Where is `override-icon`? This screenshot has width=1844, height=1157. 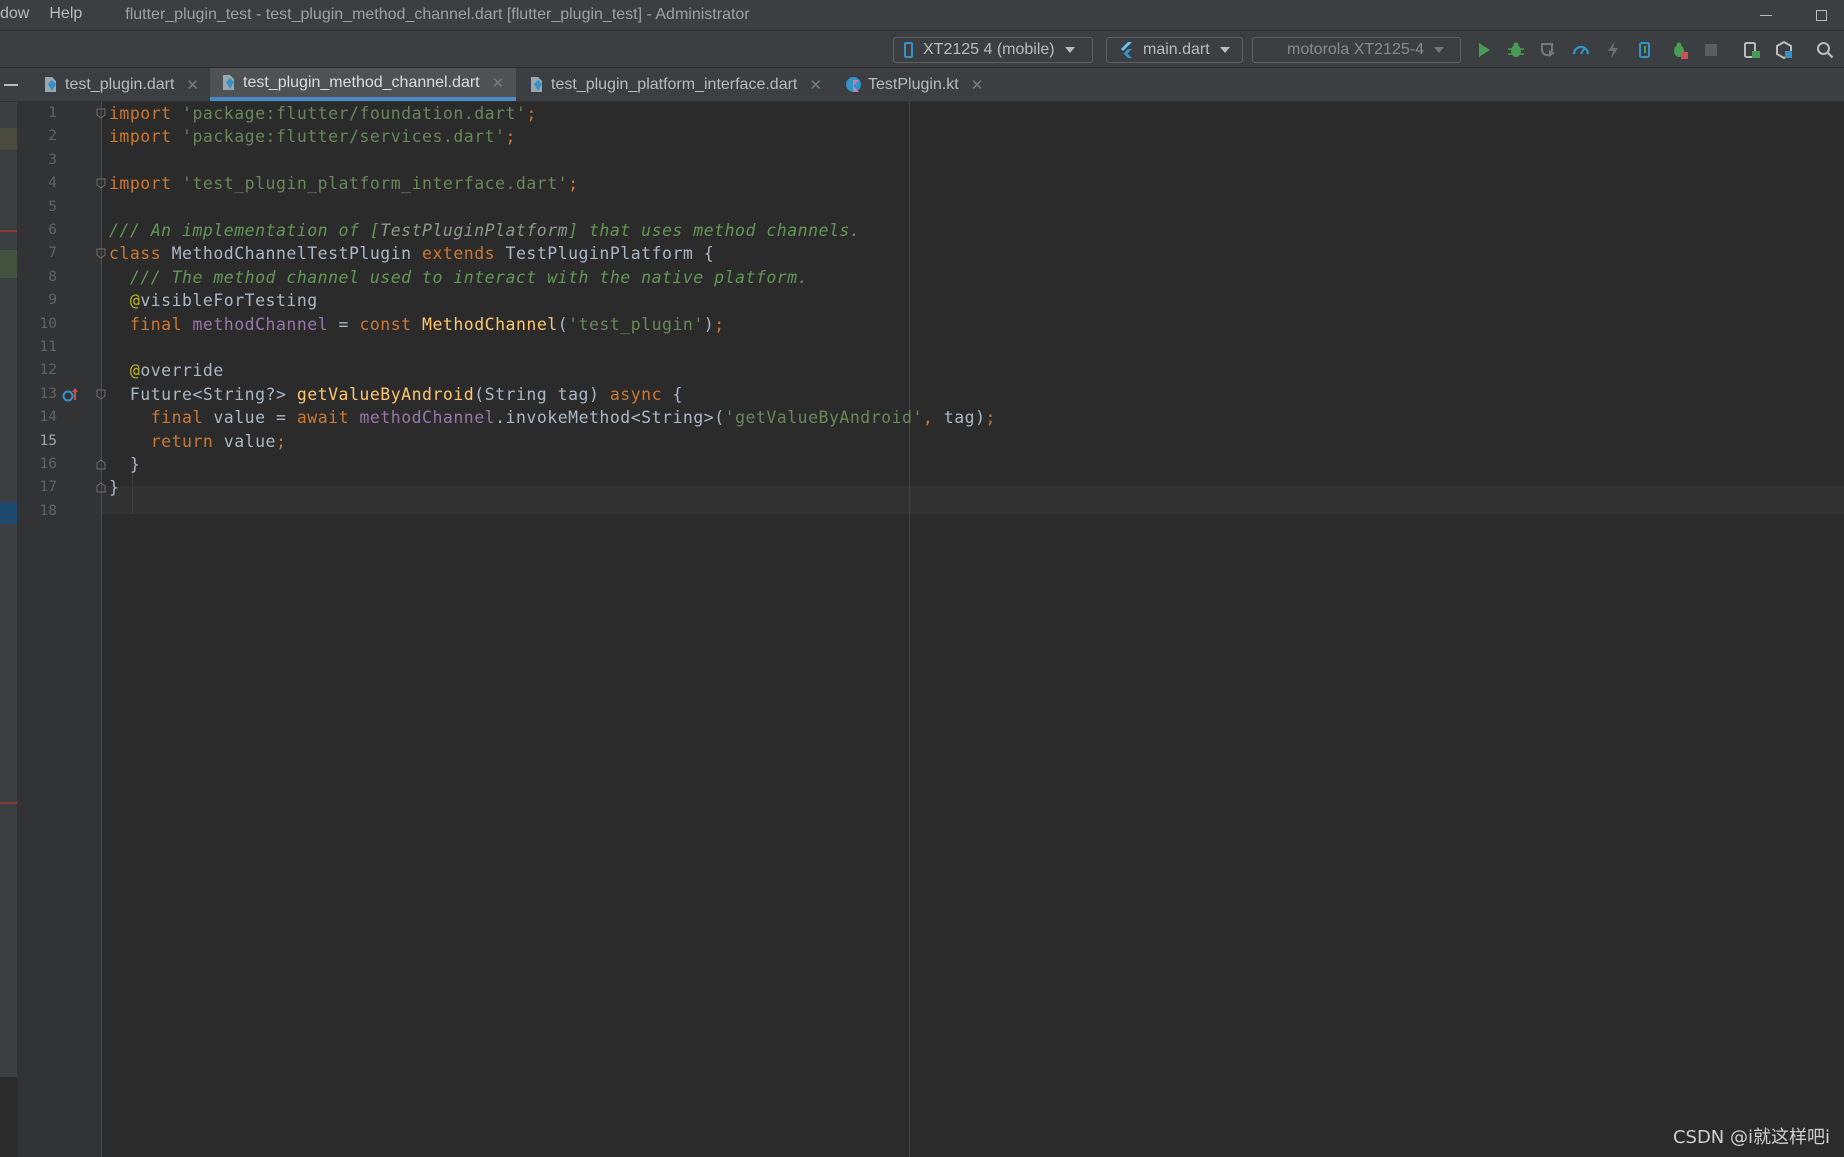
override-icon is located at coordinates (70, 395).